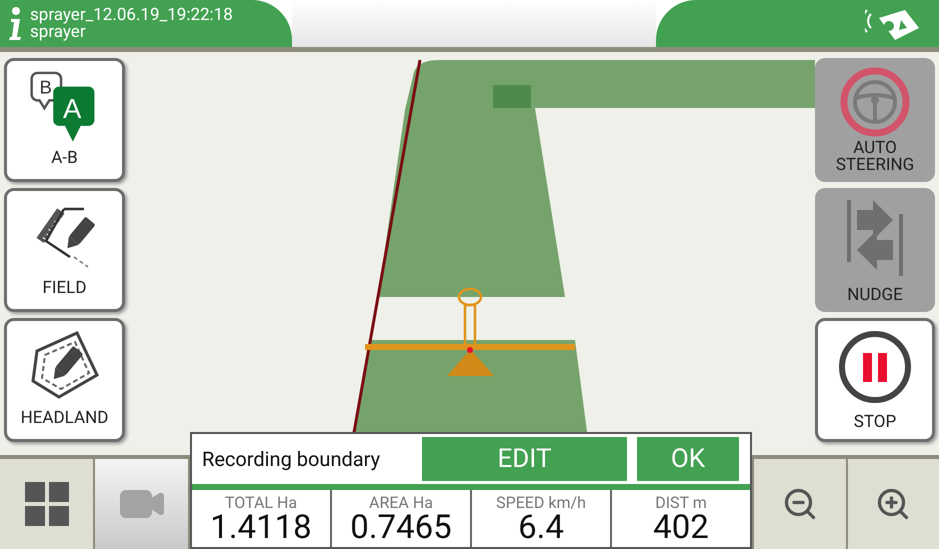 This screenshot has width=939, height=549. Describe the element at coordinates (541, 527) in the screenshot. I see `stat-value: 6.4` at that location.